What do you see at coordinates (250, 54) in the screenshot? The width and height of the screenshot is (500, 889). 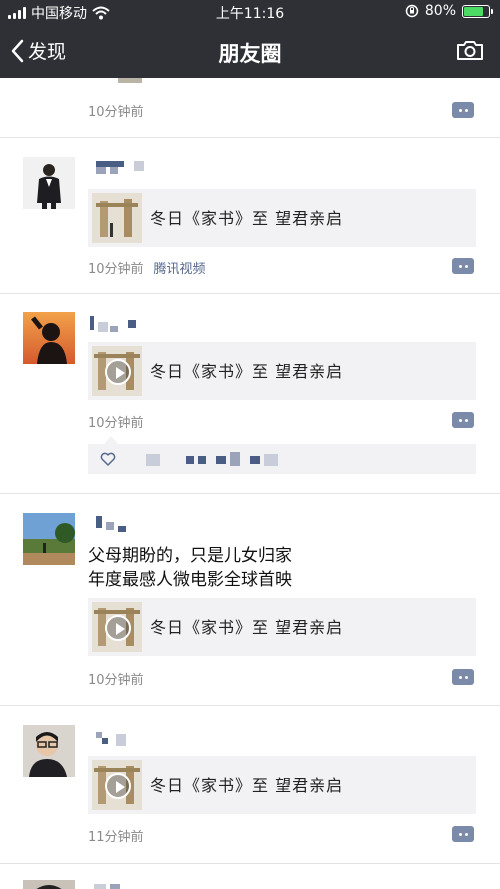 I see `page-title: 朋友圈` at bounding box center [250, 54].